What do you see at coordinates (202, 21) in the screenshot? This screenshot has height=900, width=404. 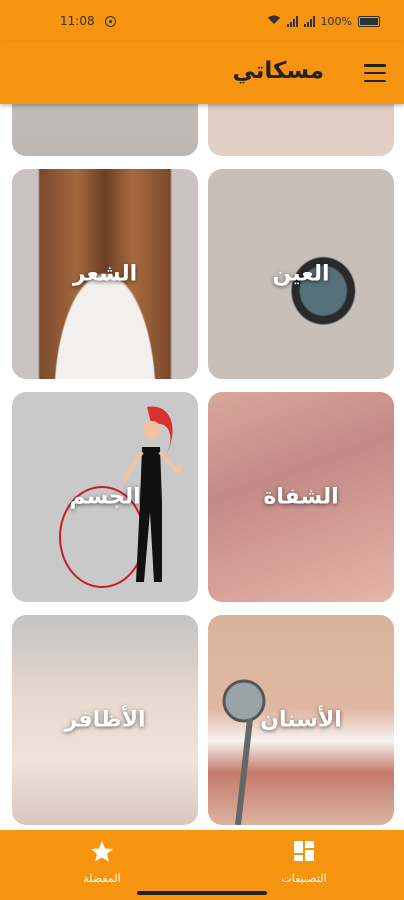 I see `status-bar: 11:08 100%` at bounding box center [202, 21].